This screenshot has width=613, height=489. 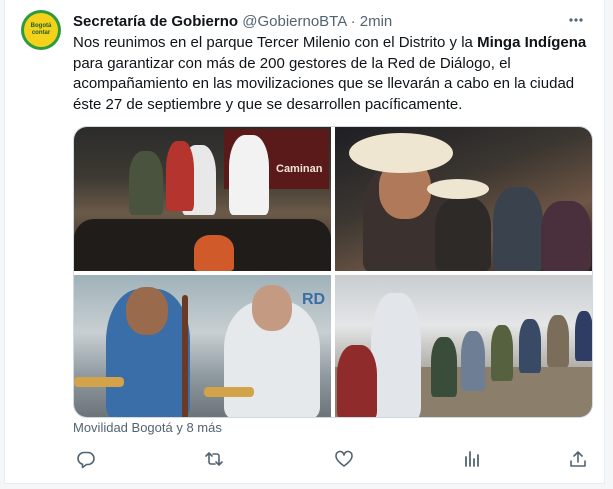 What do you see at coordinates (41, 33) in the screenshot?
I see `avatar-text-bottom: contar` at bounding box center [41, 33].